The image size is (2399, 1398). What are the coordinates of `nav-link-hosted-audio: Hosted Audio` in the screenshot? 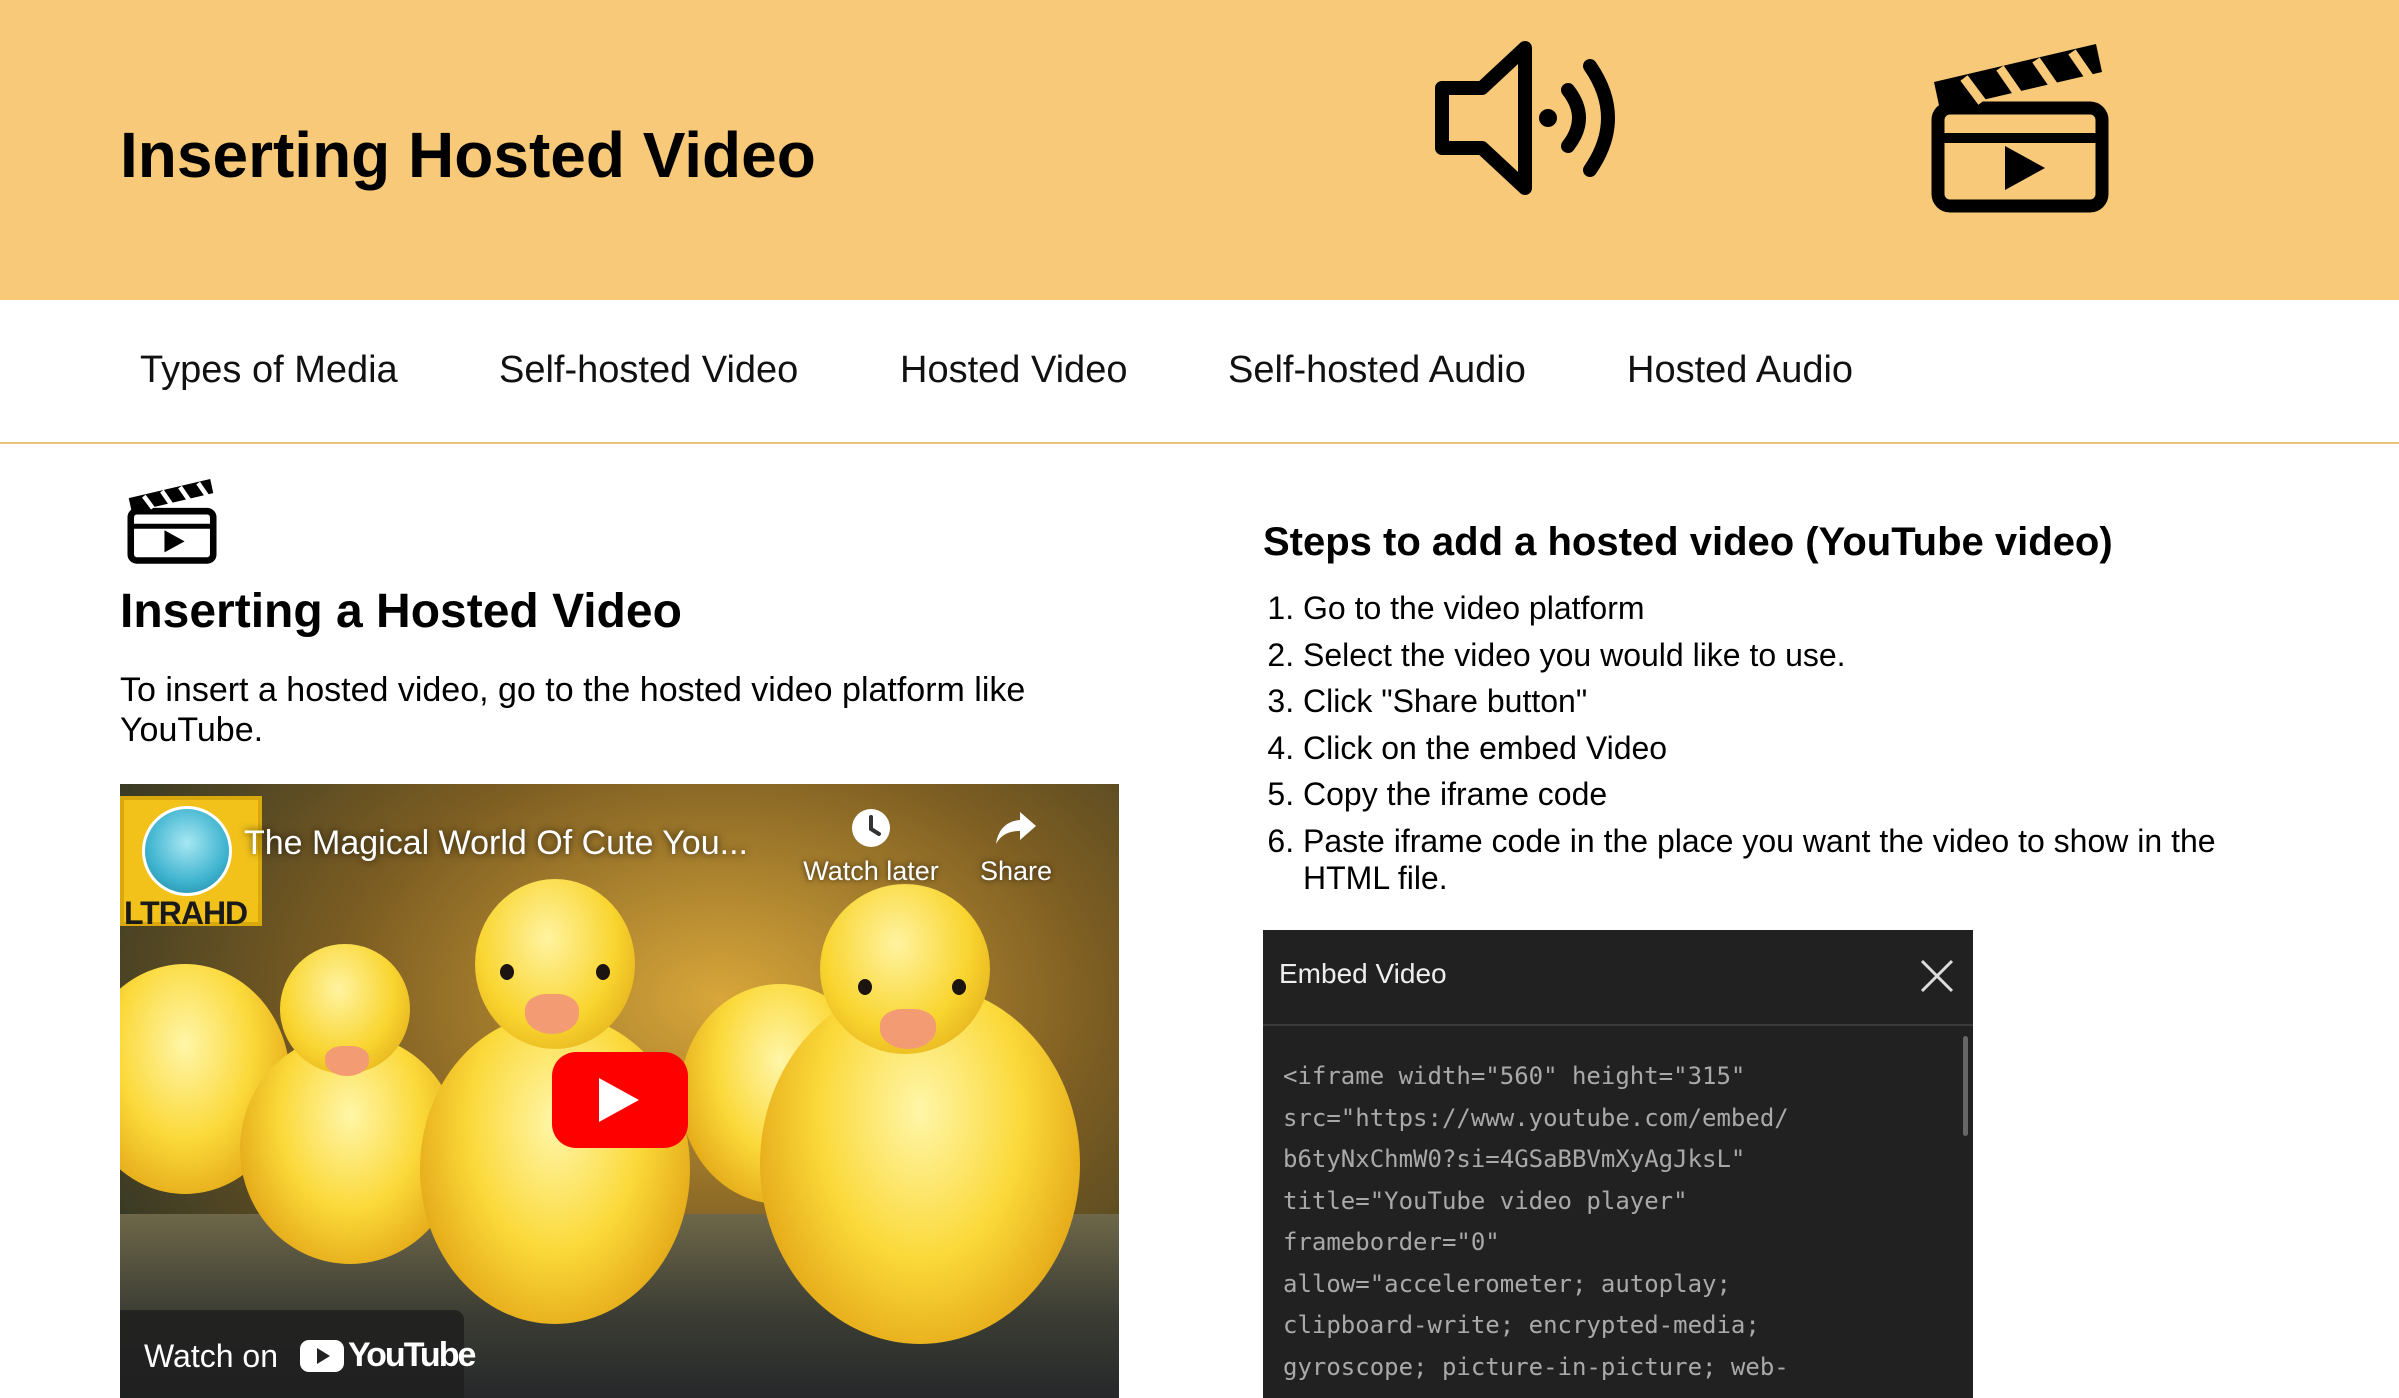 It's located at (1740, 370).